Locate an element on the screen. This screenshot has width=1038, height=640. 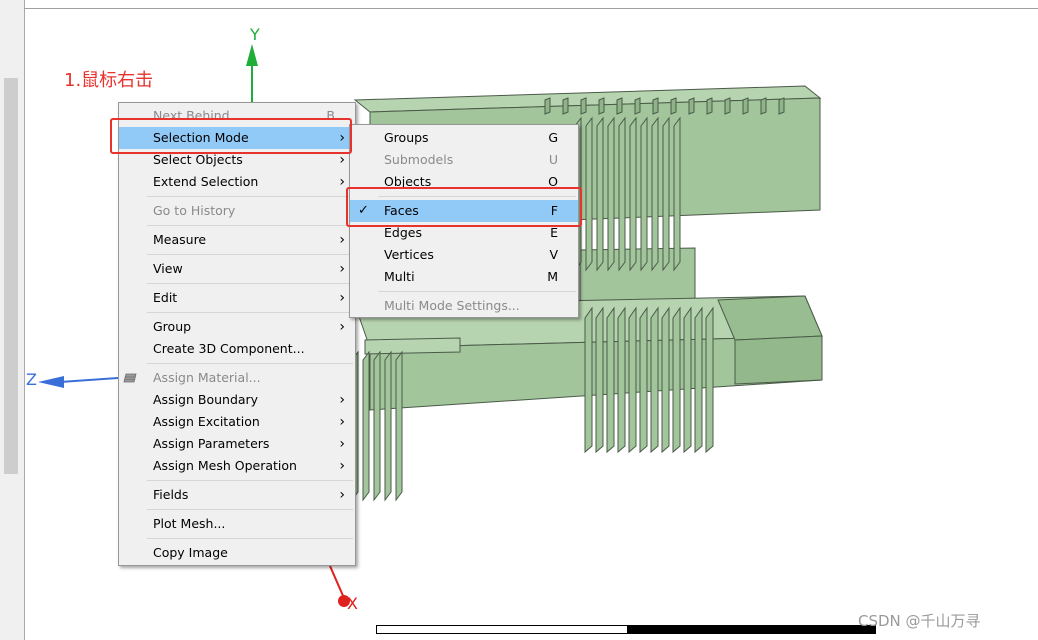
menu-item-shortcut: O is located at coordinates (553, 181).